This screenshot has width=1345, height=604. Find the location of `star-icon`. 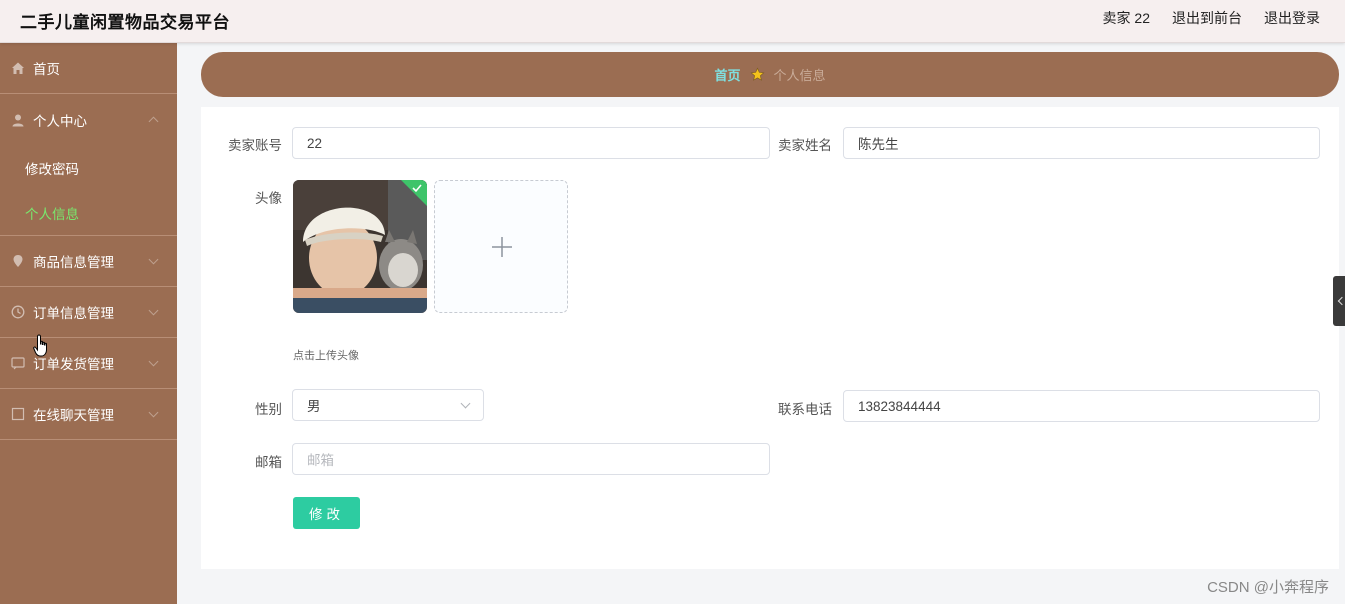

star-icon is located at coordinates (757, 74).